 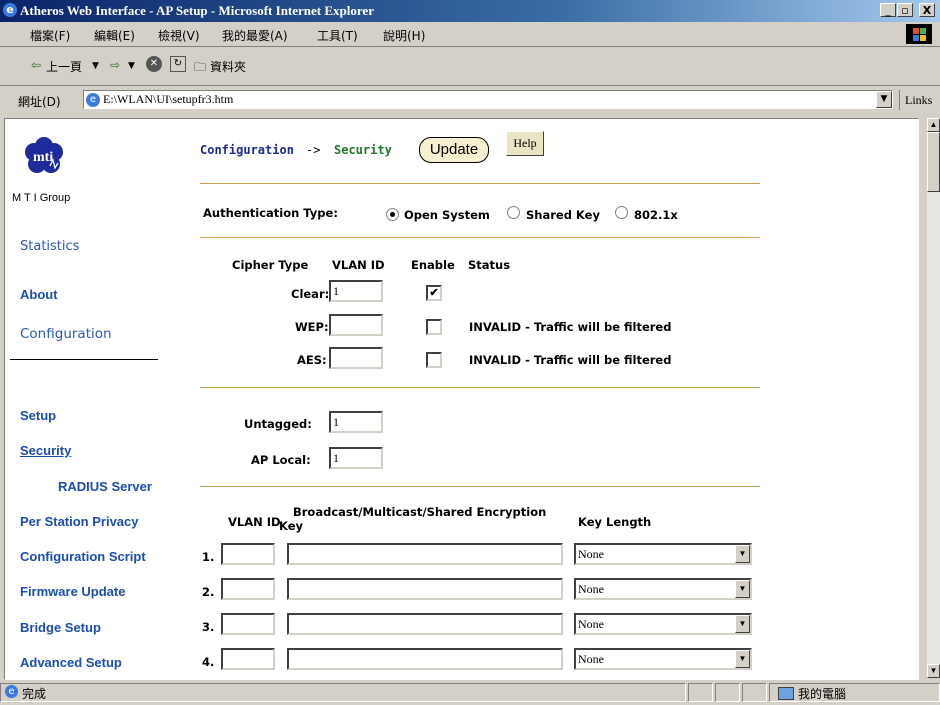 I want to click on close-button: X, so click(x=927, y=10).